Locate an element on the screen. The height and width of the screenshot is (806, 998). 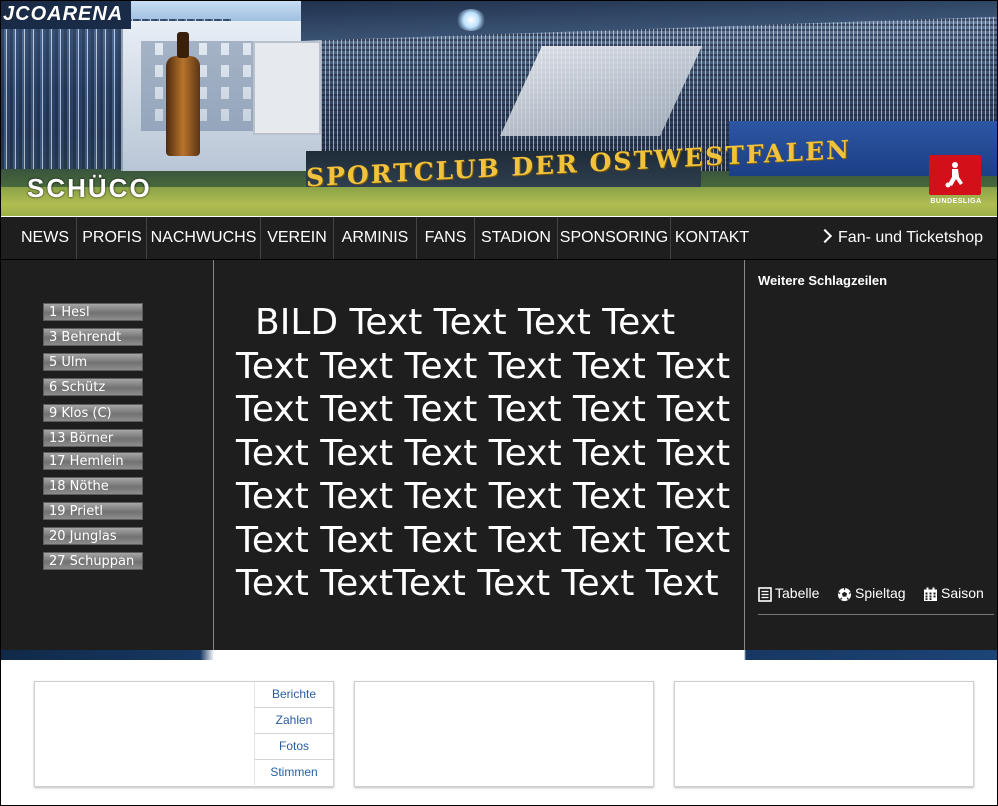
player-item: 9 Klos (C) is located at coordinates (93, 413).